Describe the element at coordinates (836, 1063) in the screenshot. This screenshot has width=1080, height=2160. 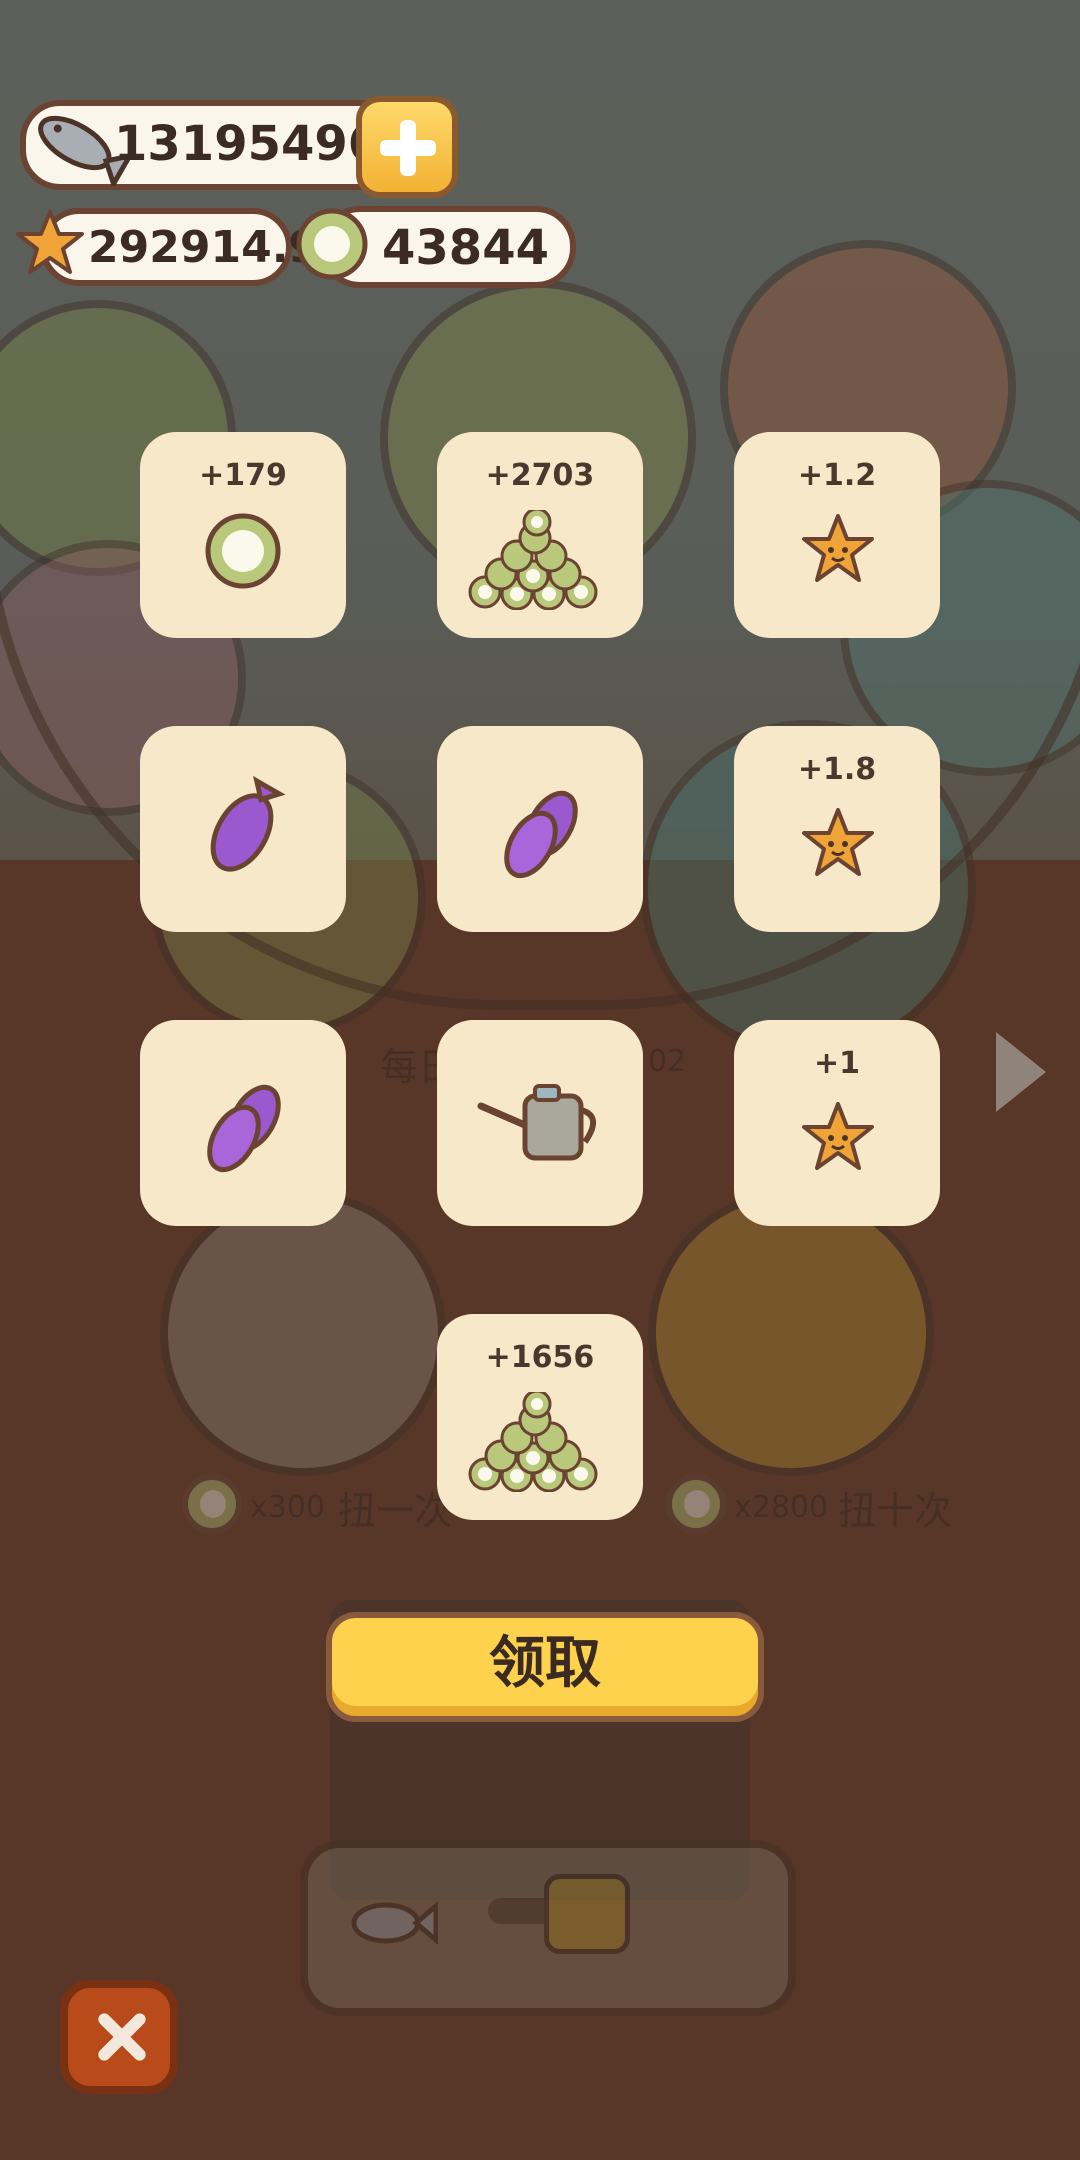
I see `reward-amount: +1` at that location.